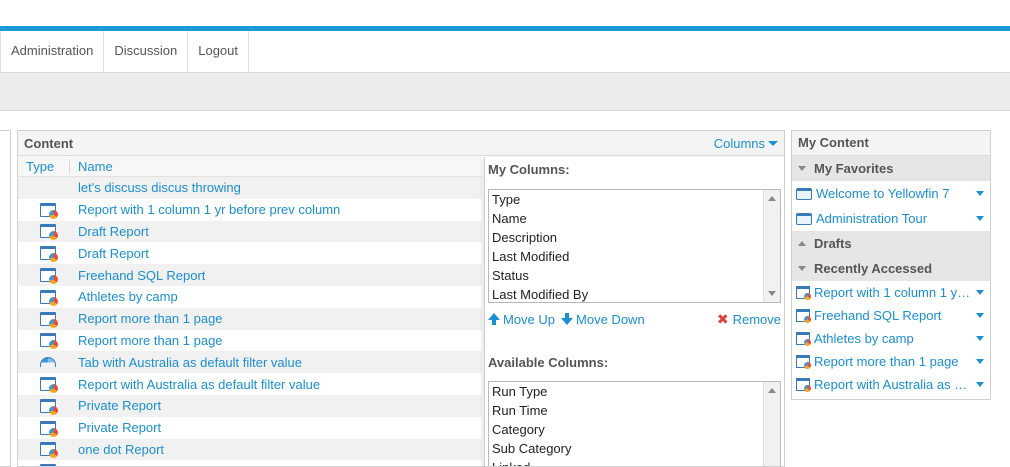 Image resolution: width=1010 pixels, height=467 pixels. Describe the element at coordinates (894, 218) in the screenshot. I see `my-content-item-label: Administration Tour` at that location.